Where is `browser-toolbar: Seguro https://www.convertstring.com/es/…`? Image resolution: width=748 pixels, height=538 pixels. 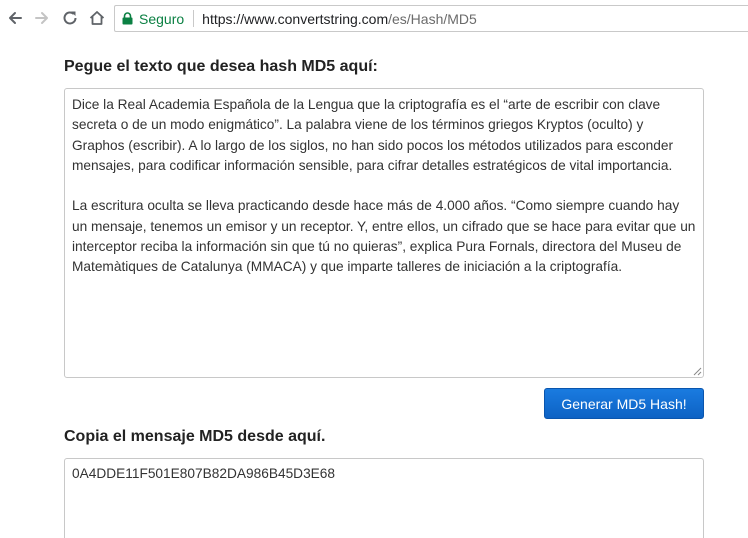
browser-toolbar: Seguro https://www.convertstring.com/es/… is located at coordinates (374, 18).